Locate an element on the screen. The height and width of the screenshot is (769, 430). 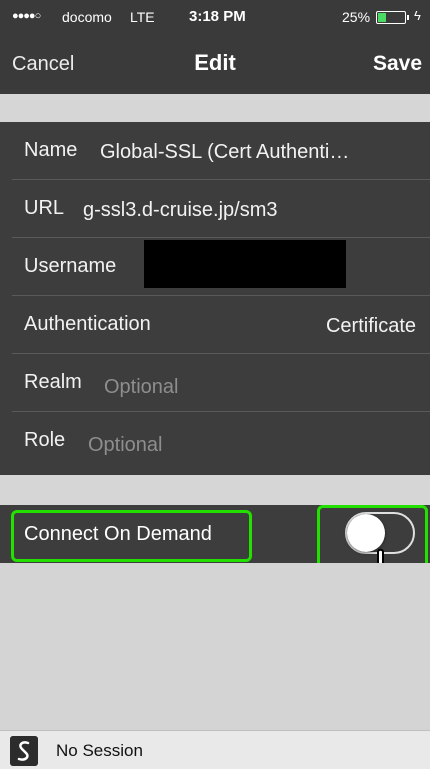
authentication-value: Certificate is located at coordinates (371, 326).